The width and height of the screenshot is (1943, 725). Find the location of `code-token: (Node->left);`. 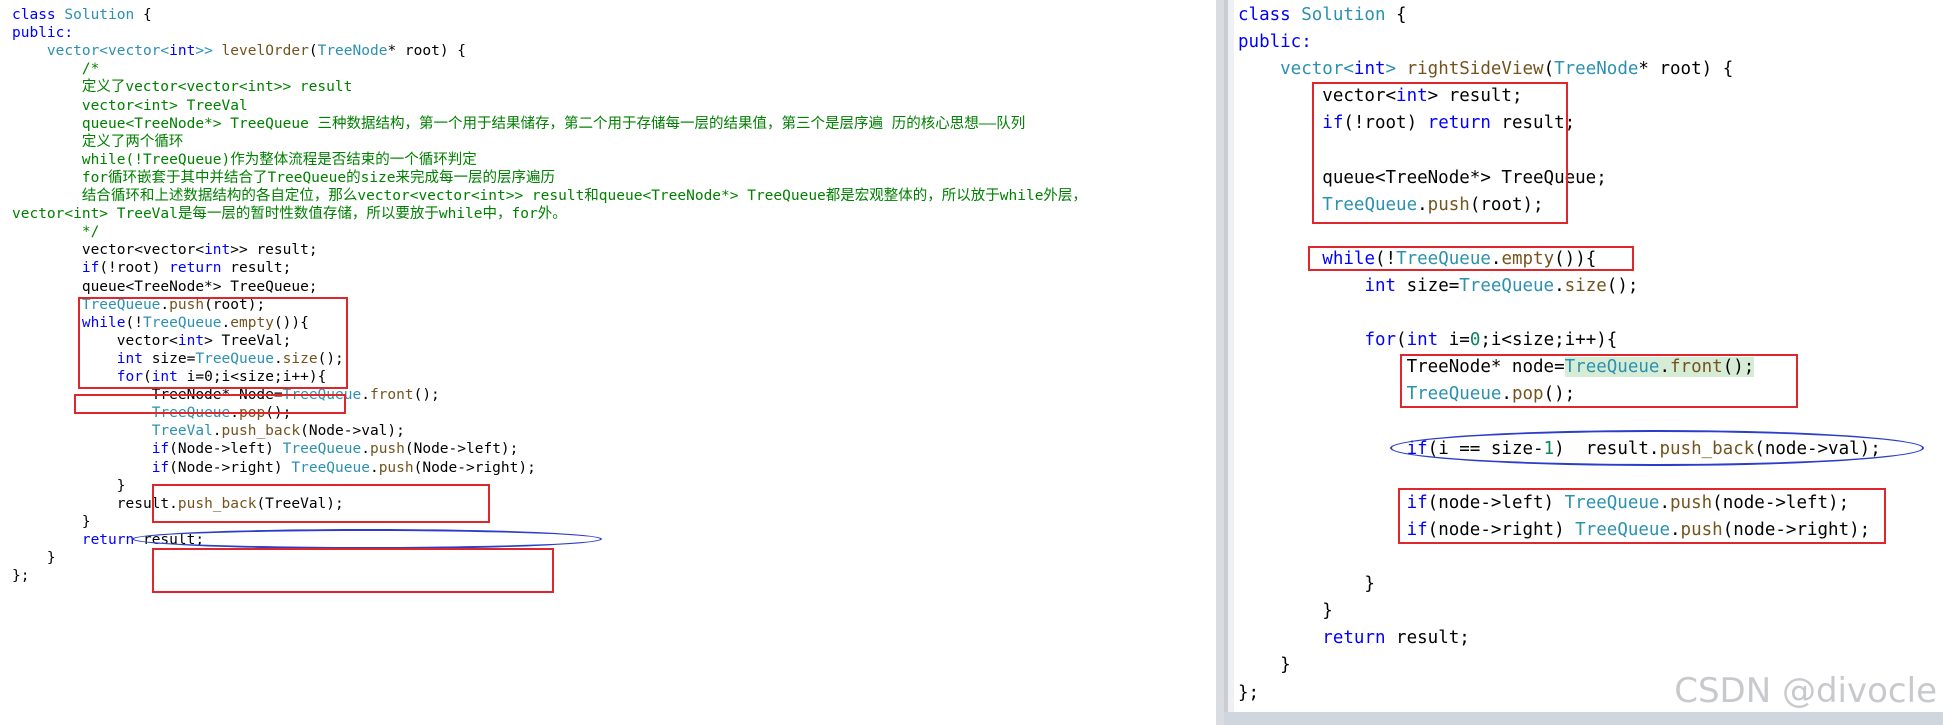

code-token: (Node->left); is located at coordinates (461, 449).